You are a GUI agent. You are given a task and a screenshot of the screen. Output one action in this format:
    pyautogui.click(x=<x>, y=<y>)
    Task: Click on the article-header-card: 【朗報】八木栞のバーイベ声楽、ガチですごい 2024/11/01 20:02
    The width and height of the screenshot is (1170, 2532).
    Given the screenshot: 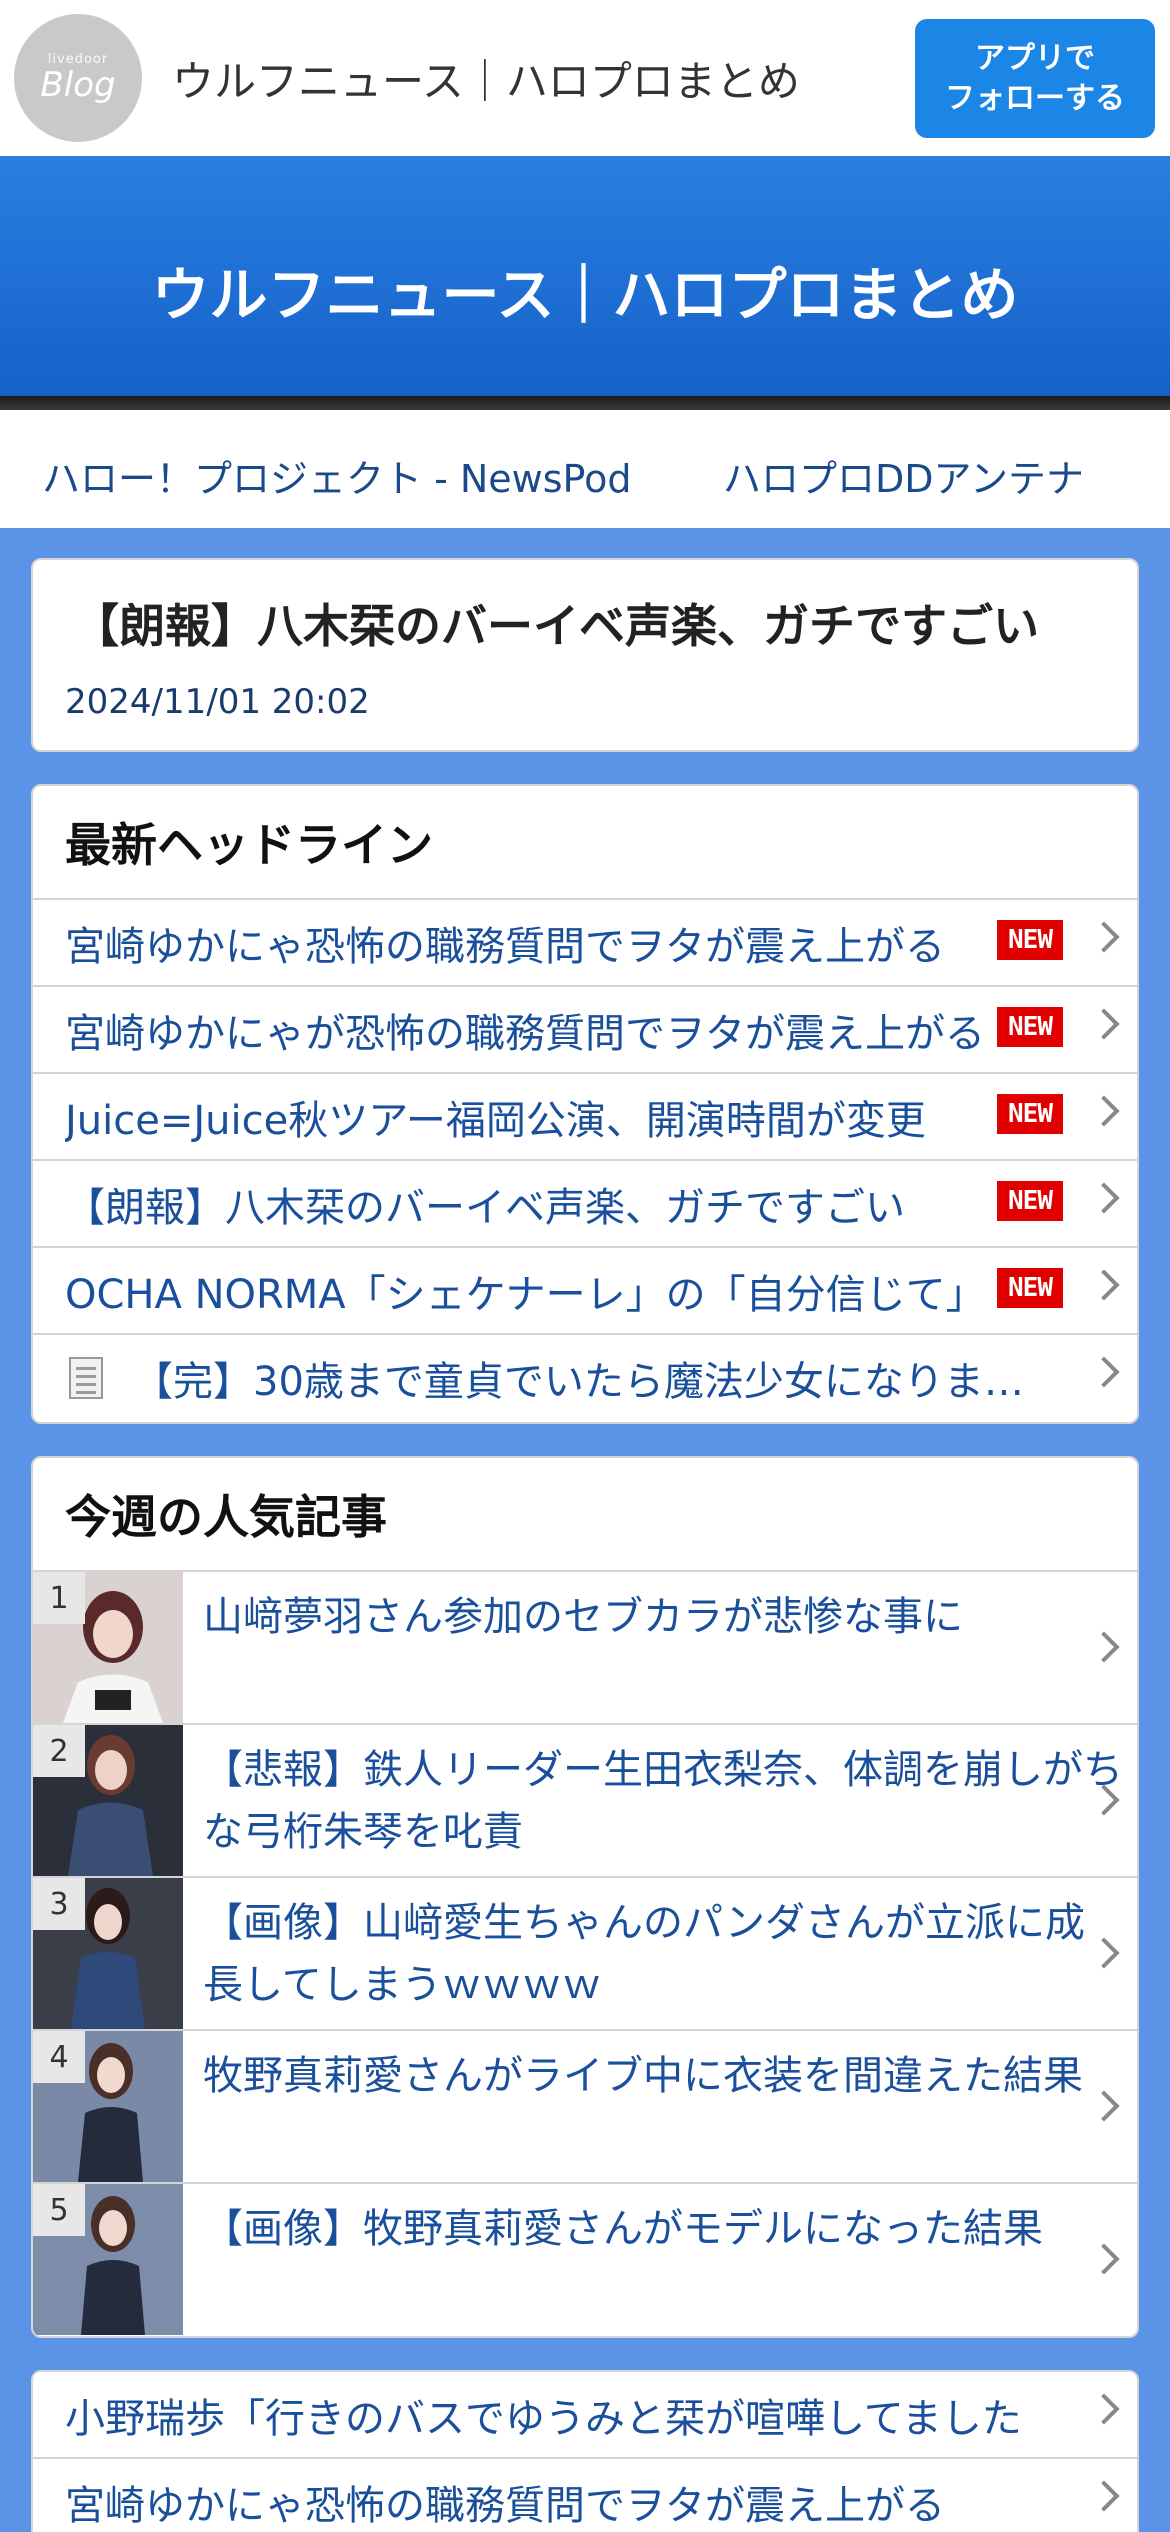 What is the action you would take?
    pyautogui.click(x=585, y=655)
    